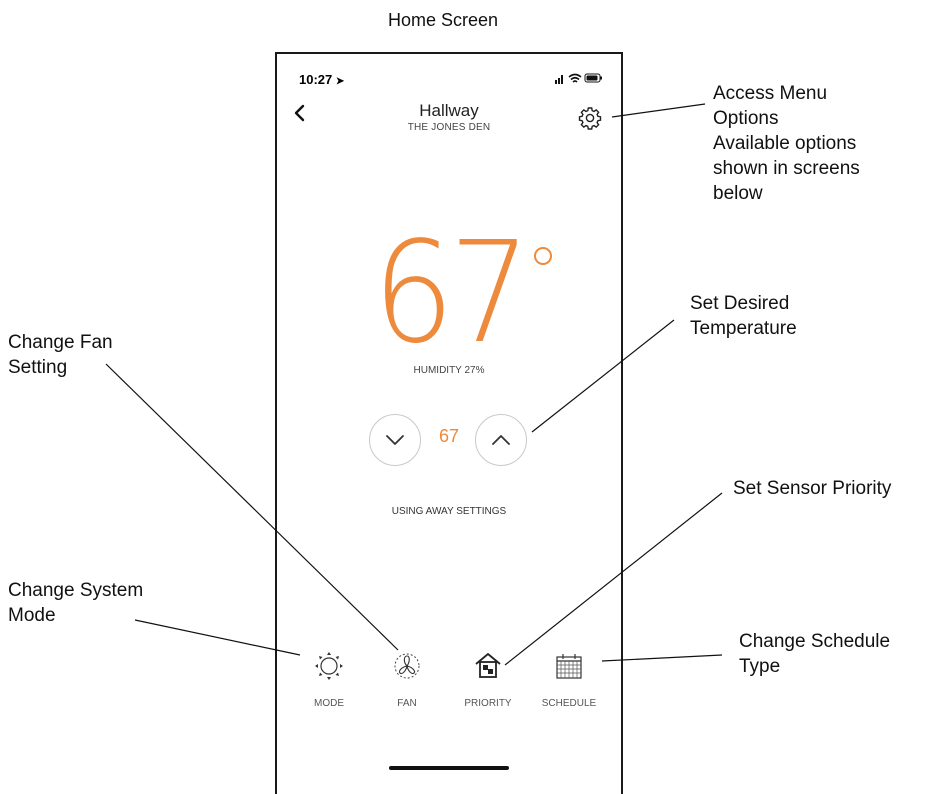 This screenshot has width=926, height=794. What do you see at coordinates (815, 654) in the screenshot?
I see `schedule-callout: Change Schedule Type` at bounding box center [815, 654].